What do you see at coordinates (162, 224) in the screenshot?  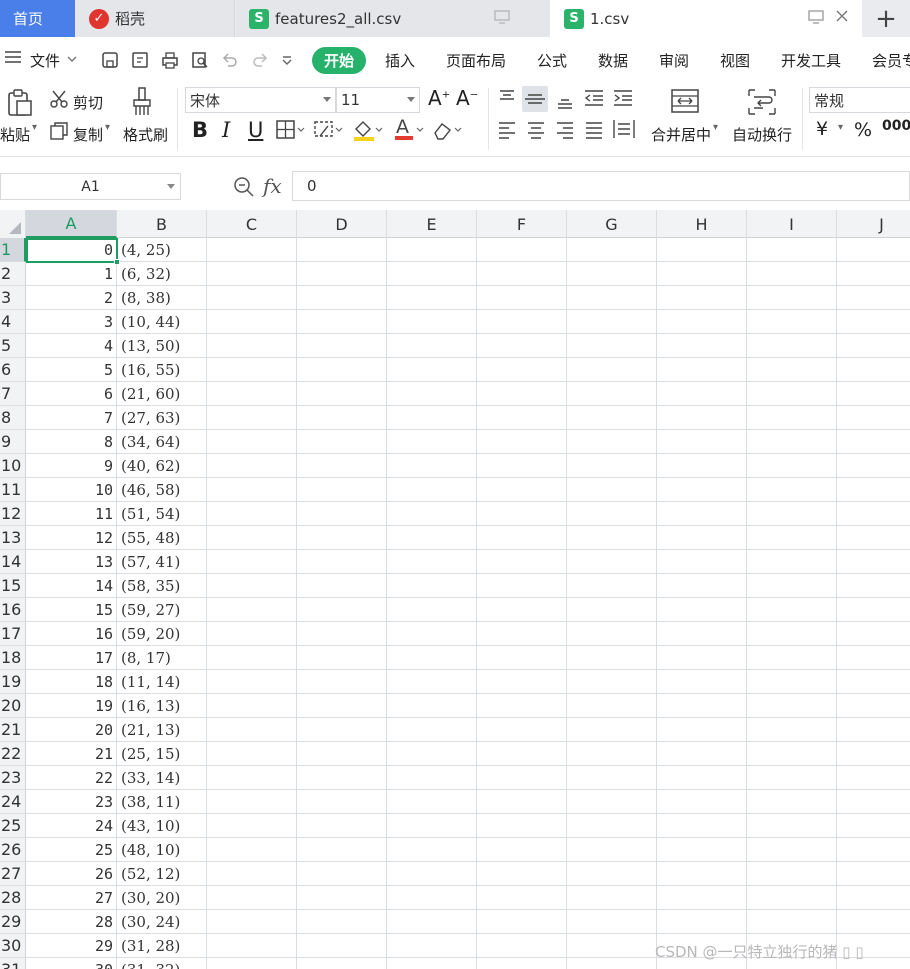 I see `column-header-b: B` at bounding box center [162, 224].